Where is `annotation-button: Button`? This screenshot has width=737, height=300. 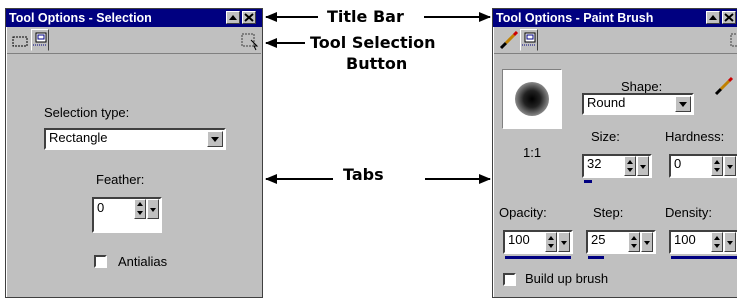
annotation-button: Button is located at coordinates (377, 63).